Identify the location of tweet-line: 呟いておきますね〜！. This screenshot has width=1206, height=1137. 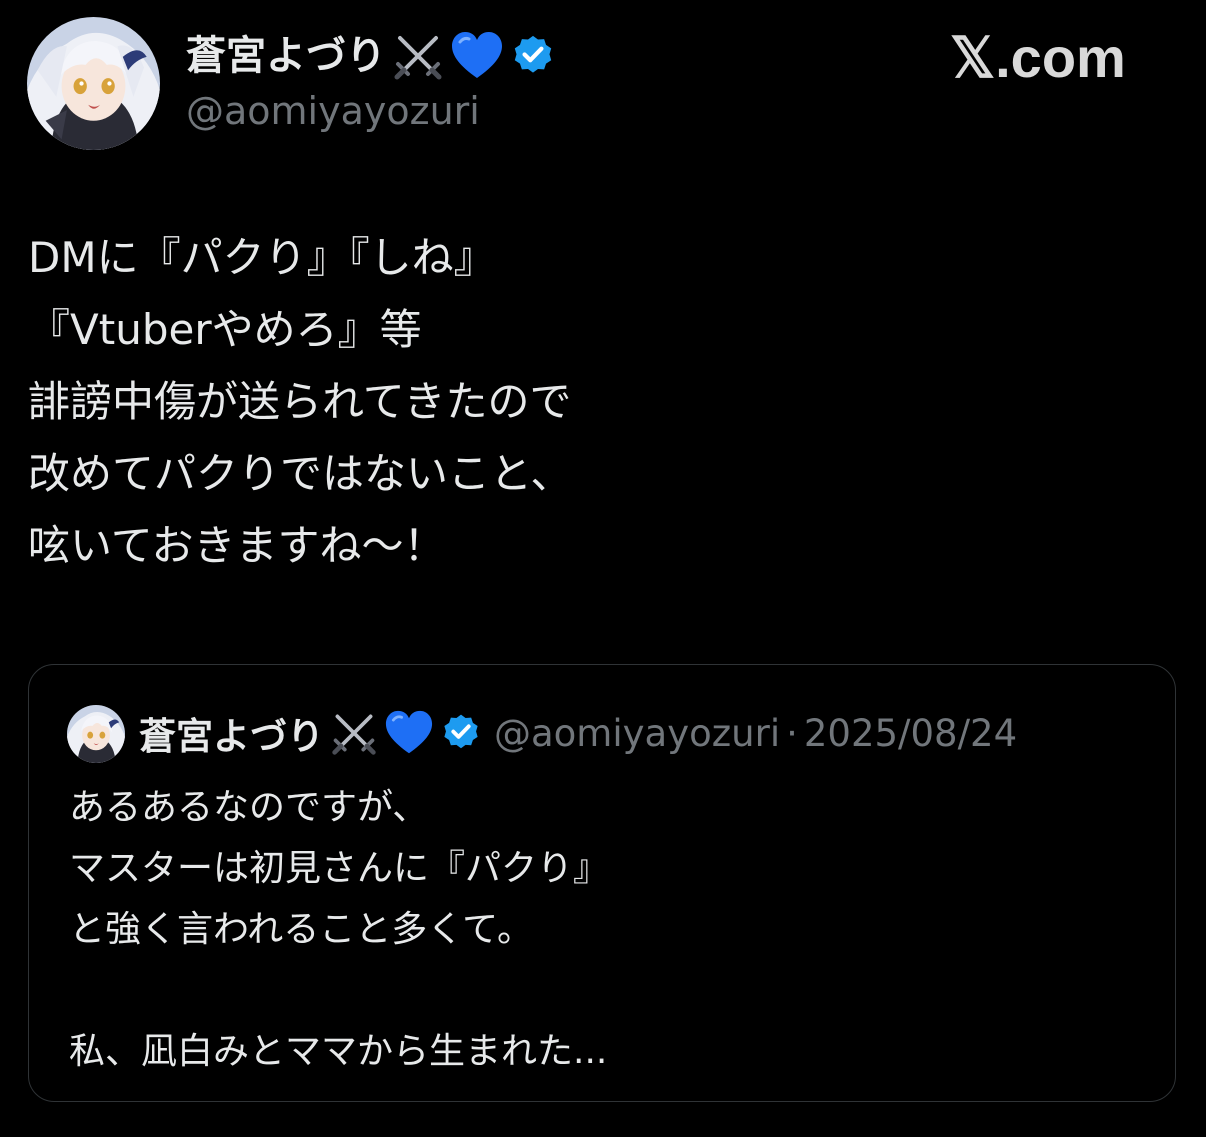
(237, 545).